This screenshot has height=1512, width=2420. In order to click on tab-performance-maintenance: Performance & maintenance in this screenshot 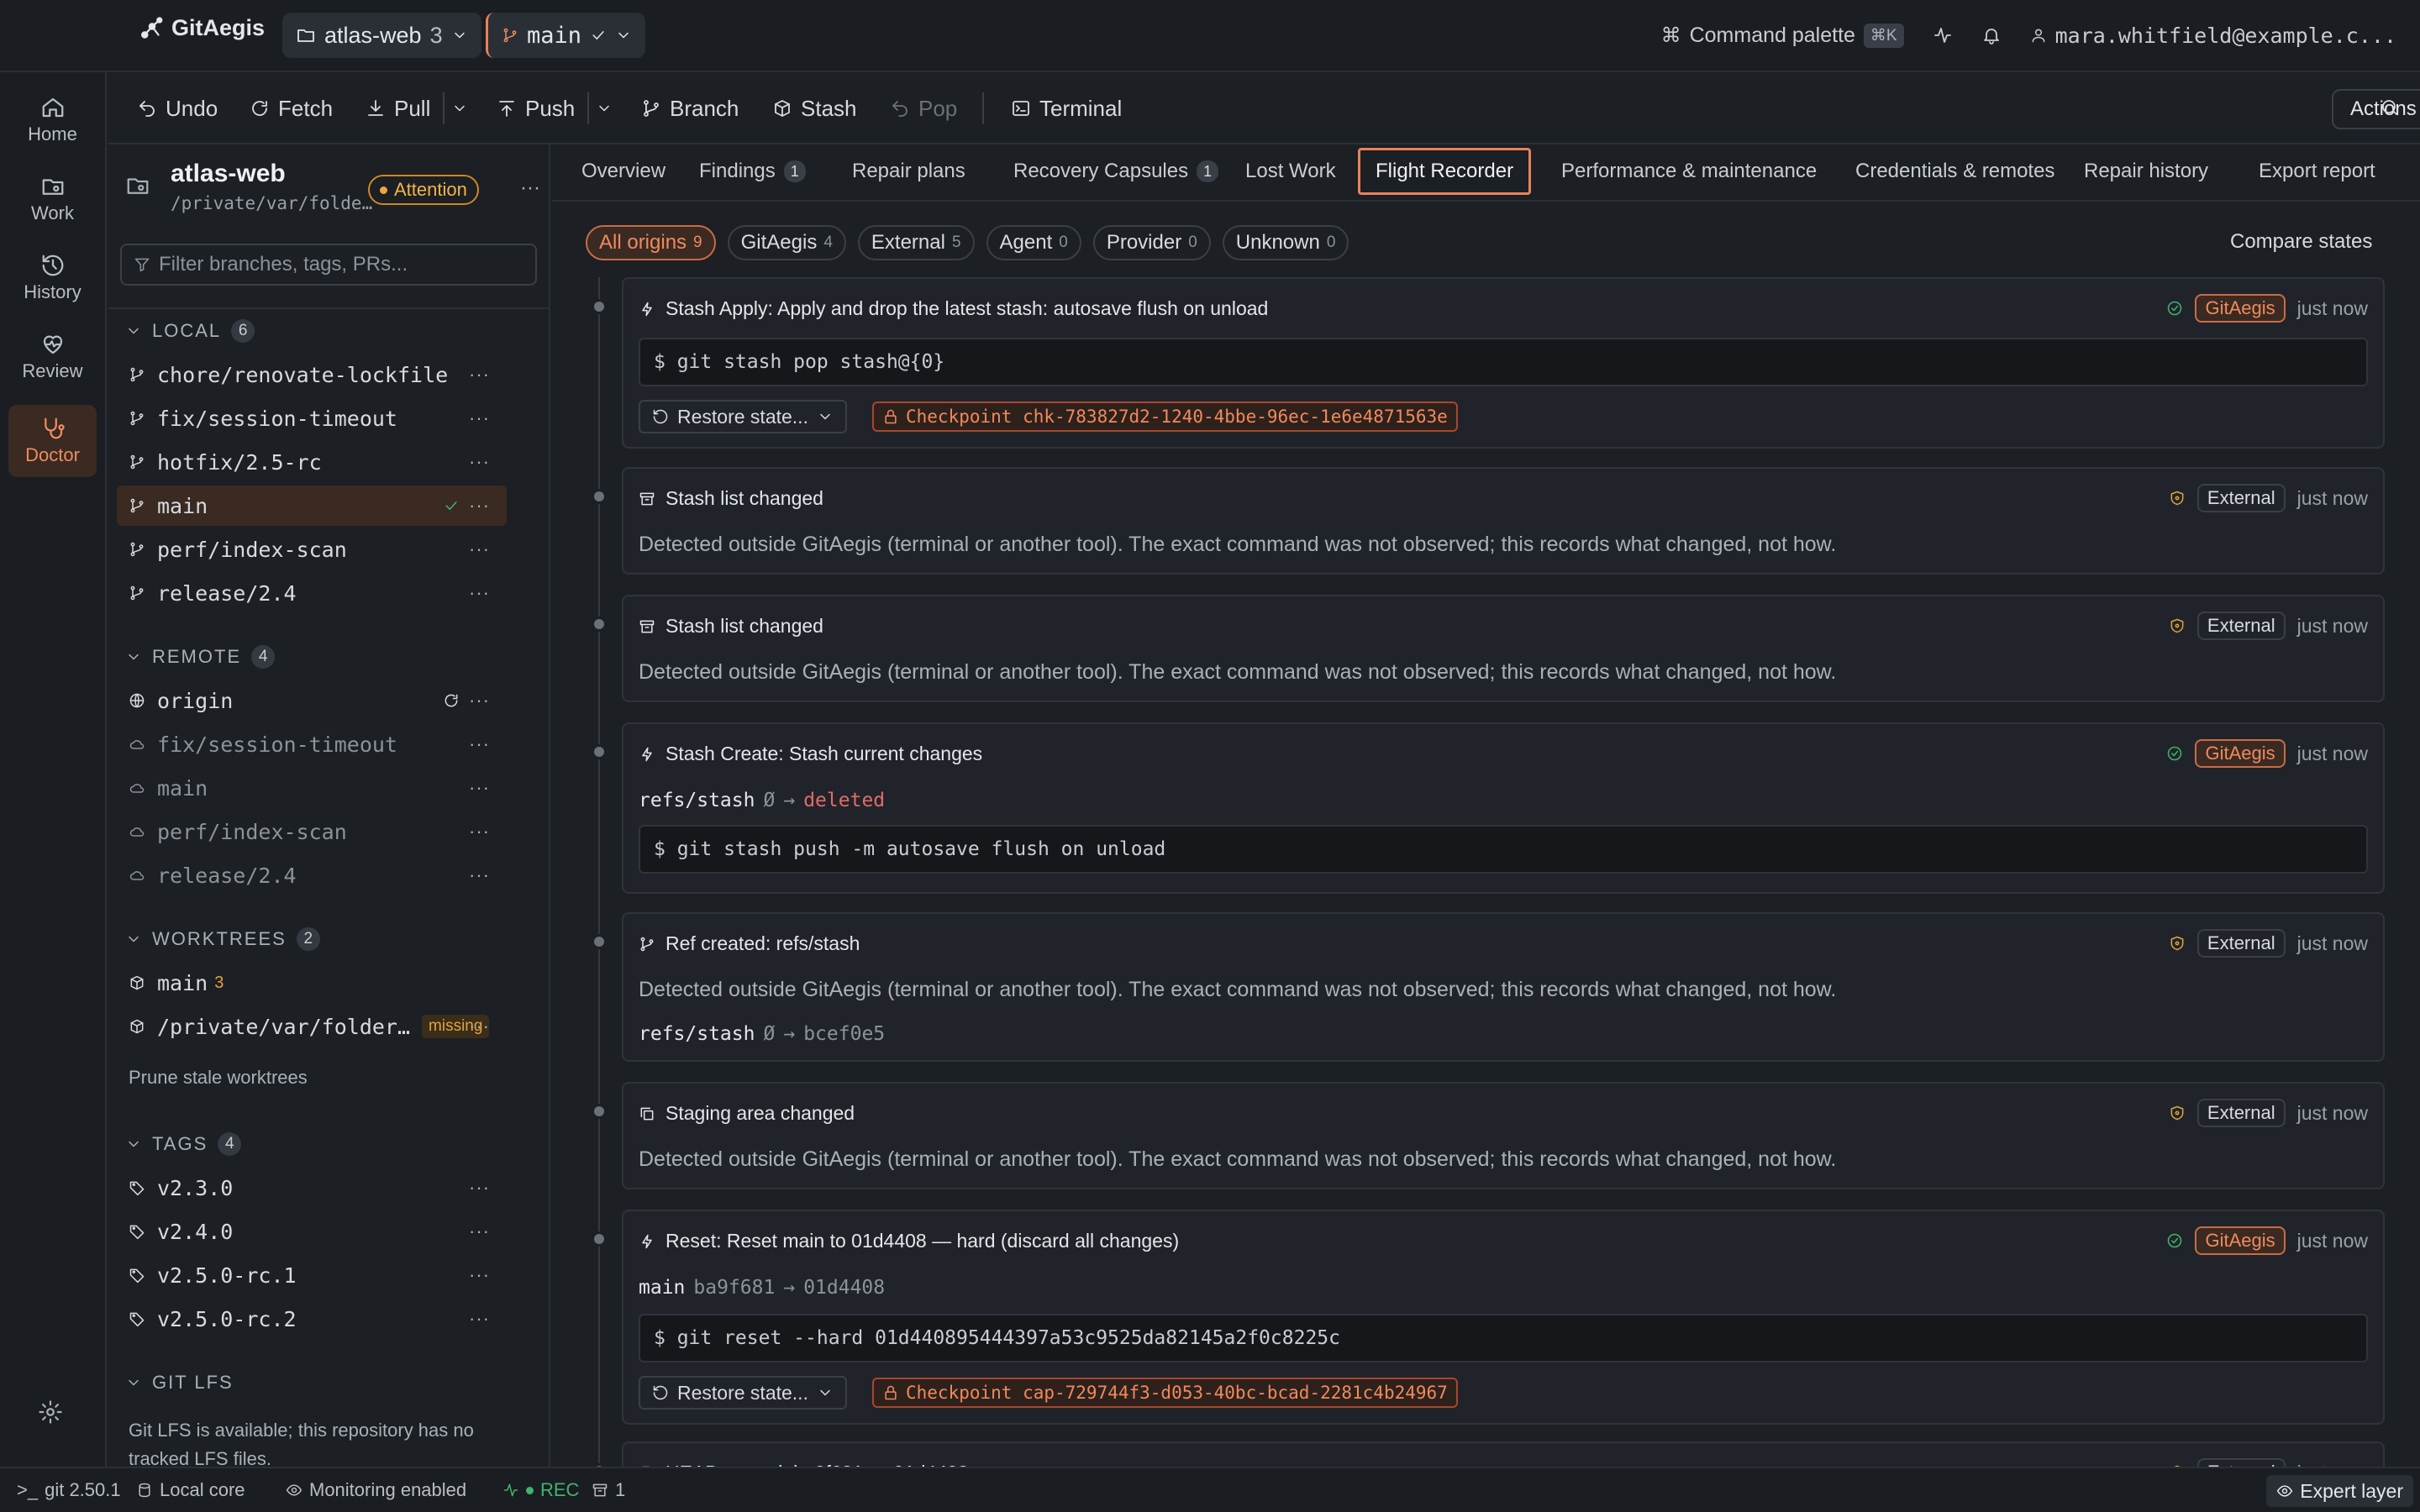, I will do `click(1689, 171)`.